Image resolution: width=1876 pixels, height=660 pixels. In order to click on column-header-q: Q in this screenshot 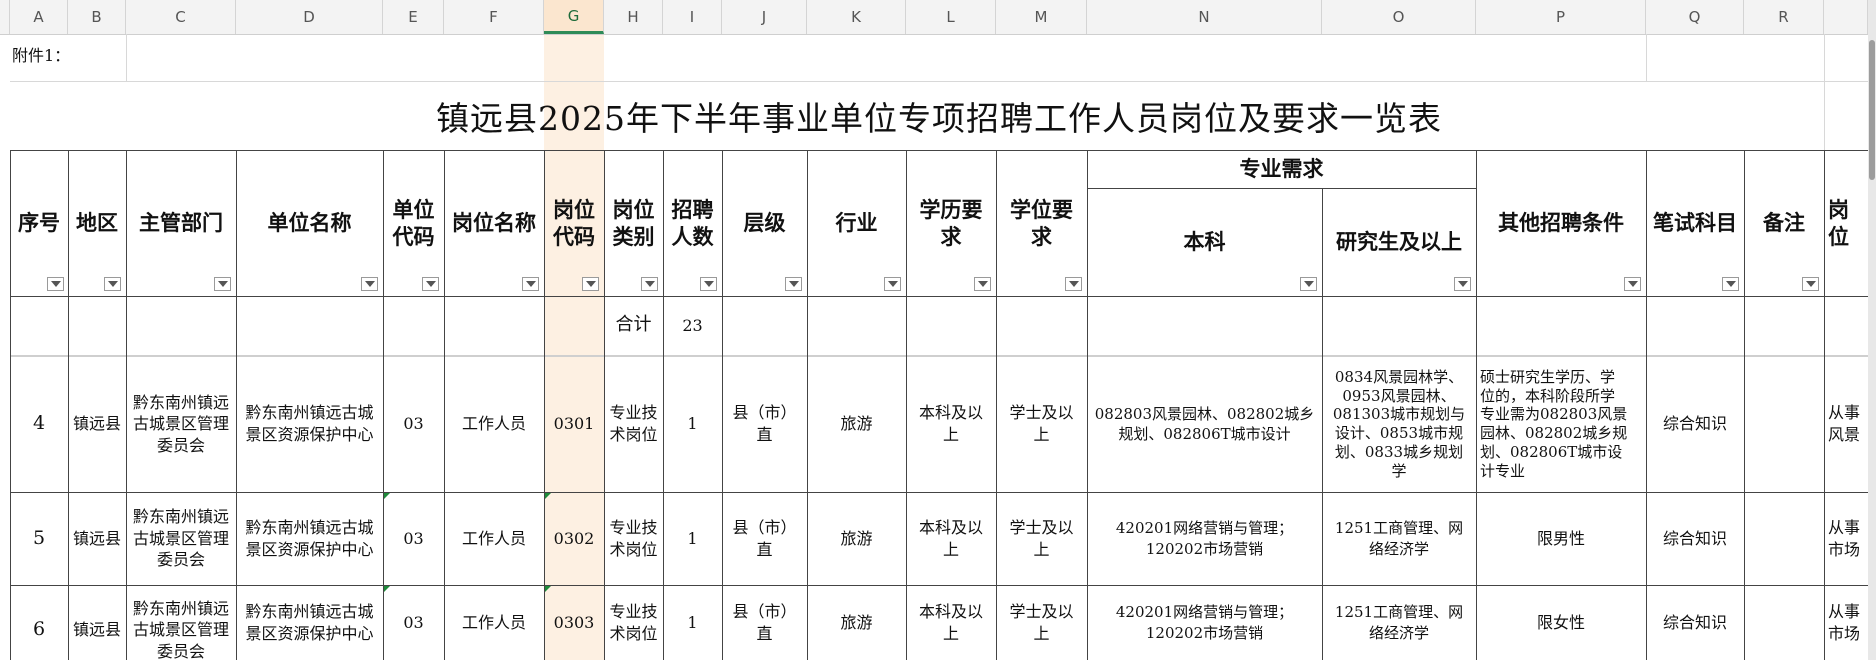, I will do `click(1695, 17)`.